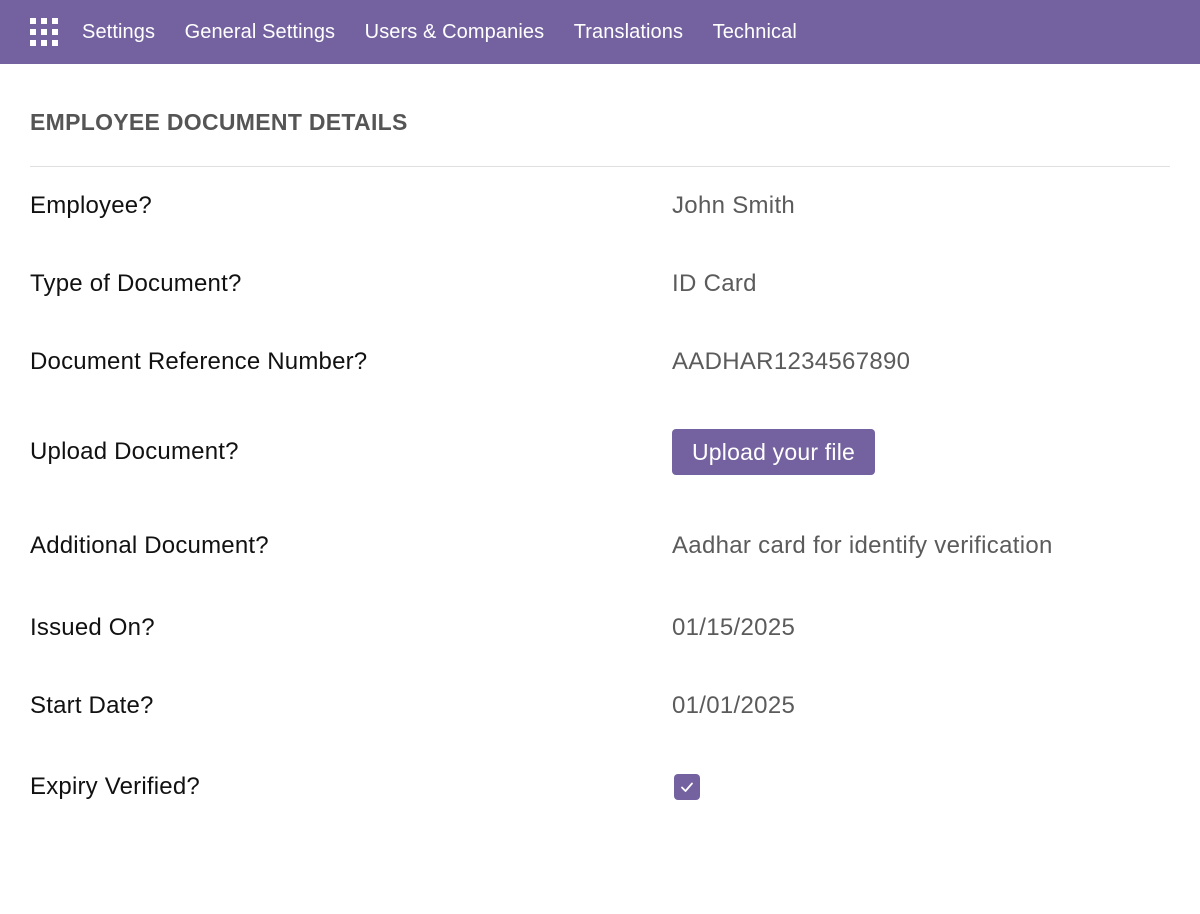 The height and width of the screenshot is (914, 1200). I want to click on section-title: EMPLOYEE DOCUMENT DETAILS, so click(600, 115).